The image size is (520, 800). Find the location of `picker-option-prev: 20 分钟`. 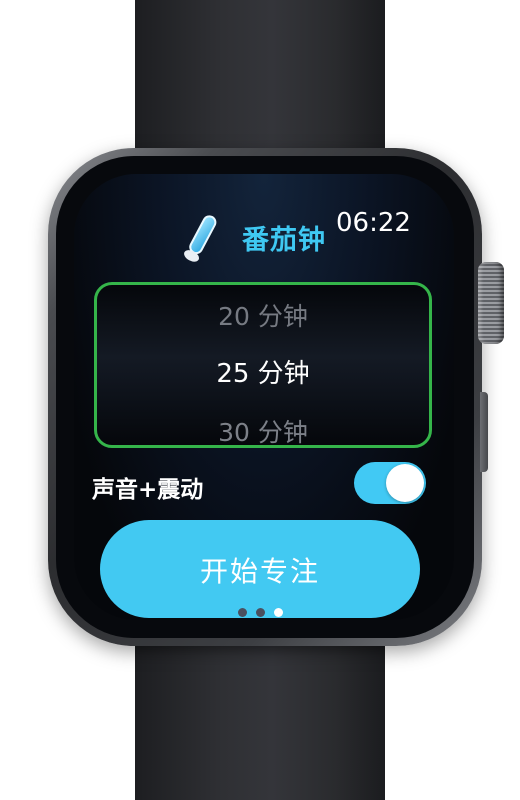

picker-option-prev: 20 分钟 is located at coordinates (263, 315).